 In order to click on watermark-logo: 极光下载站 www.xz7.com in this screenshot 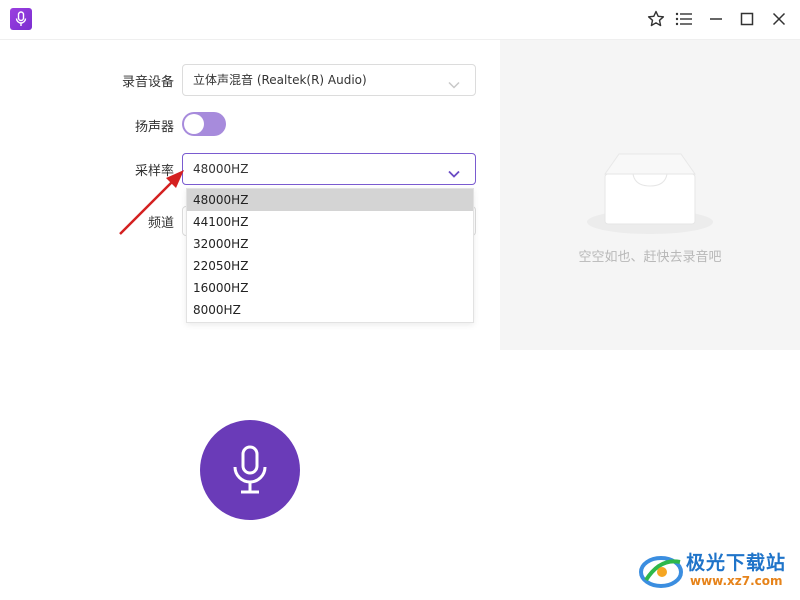, I will do `click(716, 569)`.